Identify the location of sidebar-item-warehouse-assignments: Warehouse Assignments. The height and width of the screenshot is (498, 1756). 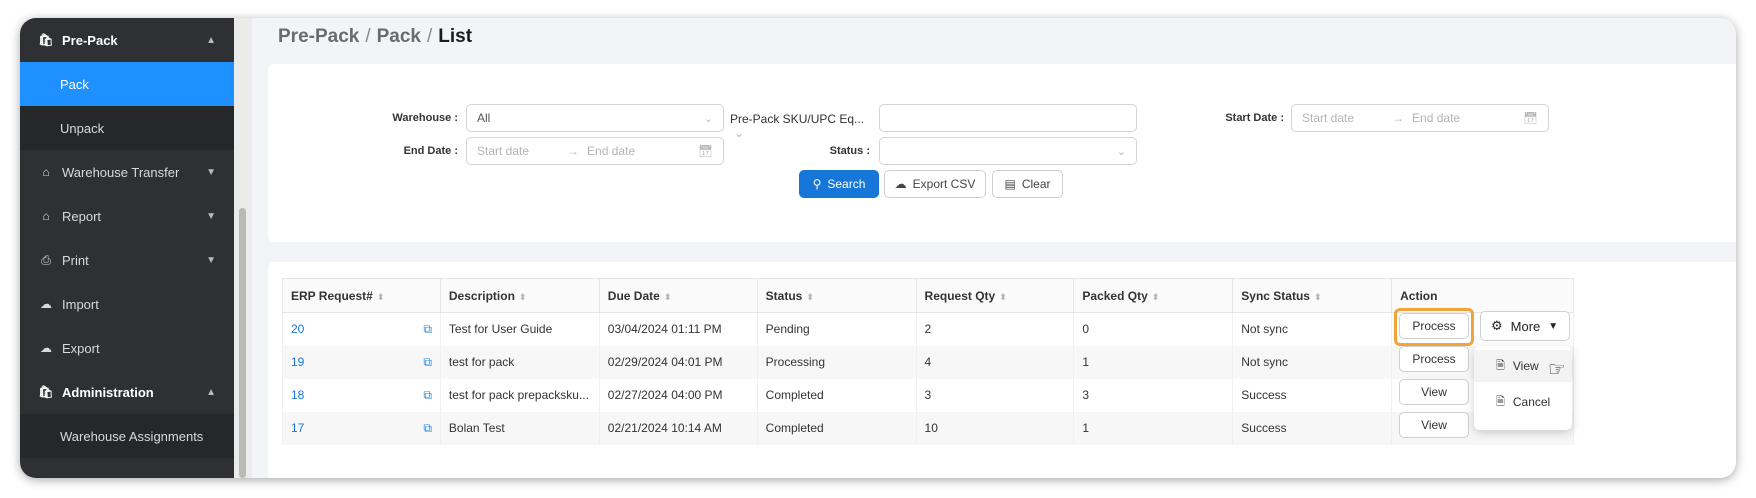
(127, 436).